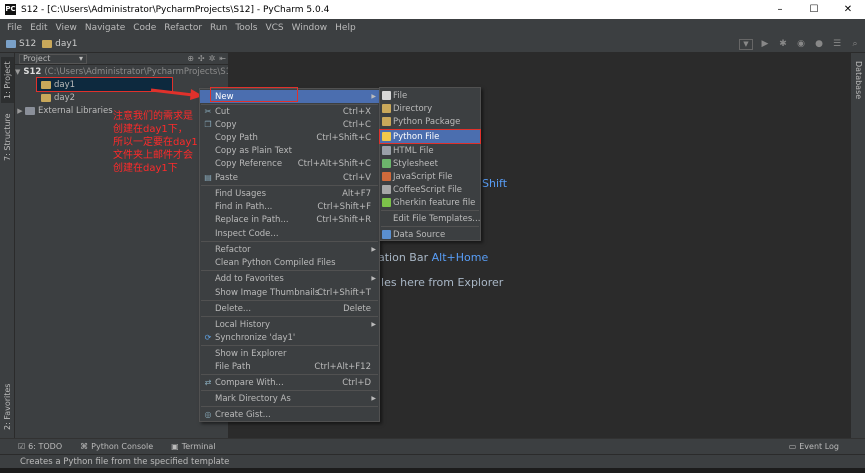 The height and width of the screenshot is (473, 865). What do you see at coordinates (236, 137) in the screenshot?
I see `menu-item-label: Copy Path` at bounding box center [236, 137].